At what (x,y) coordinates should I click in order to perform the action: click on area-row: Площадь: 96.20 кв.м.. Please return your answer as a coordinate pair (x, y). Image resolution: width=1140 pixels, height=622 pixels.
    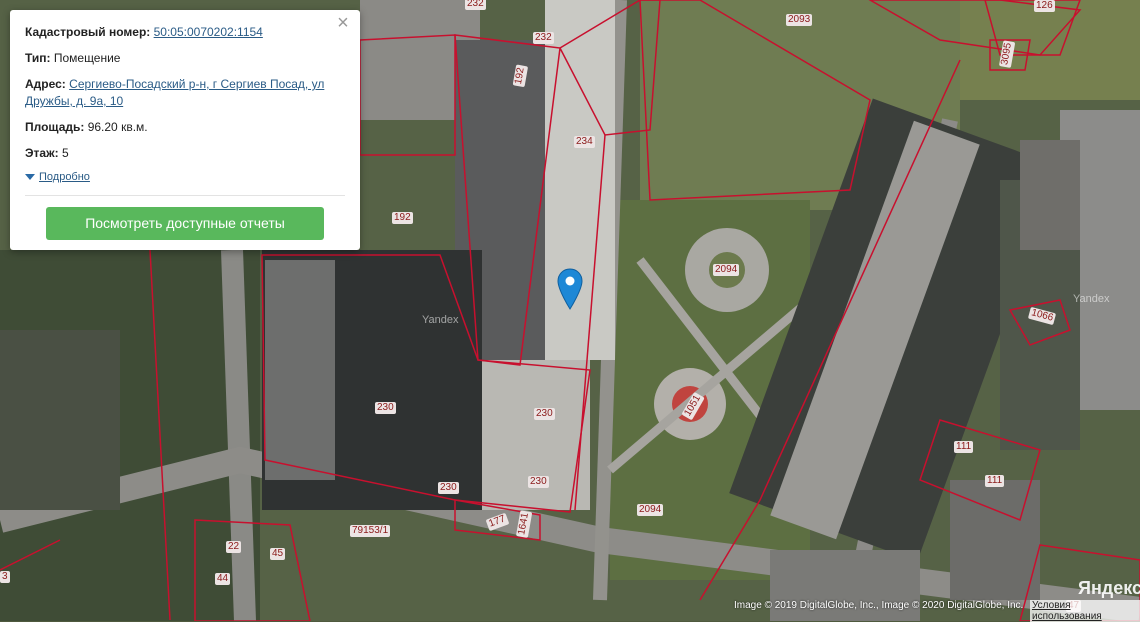
    Looking at the image, I should click on (185, 127).